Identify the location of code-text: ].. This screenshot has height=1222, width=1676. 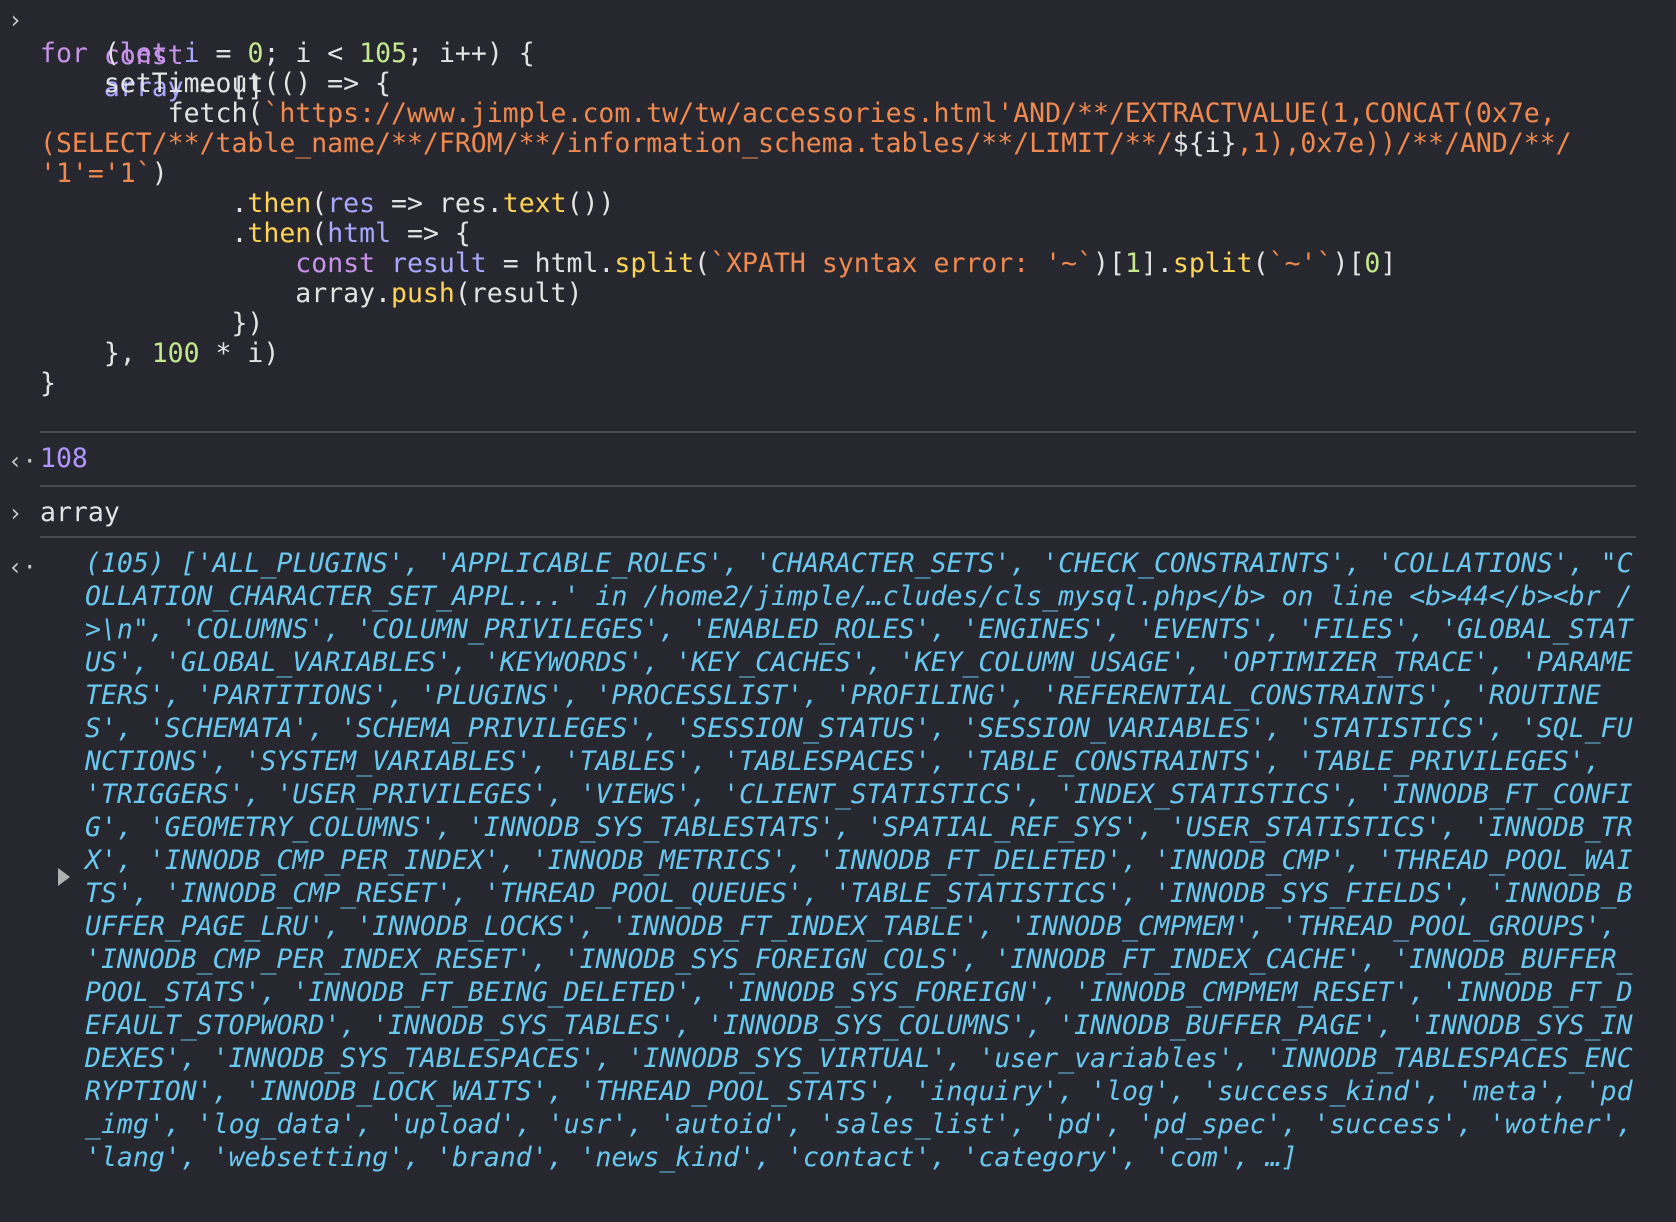
(1156, 263).